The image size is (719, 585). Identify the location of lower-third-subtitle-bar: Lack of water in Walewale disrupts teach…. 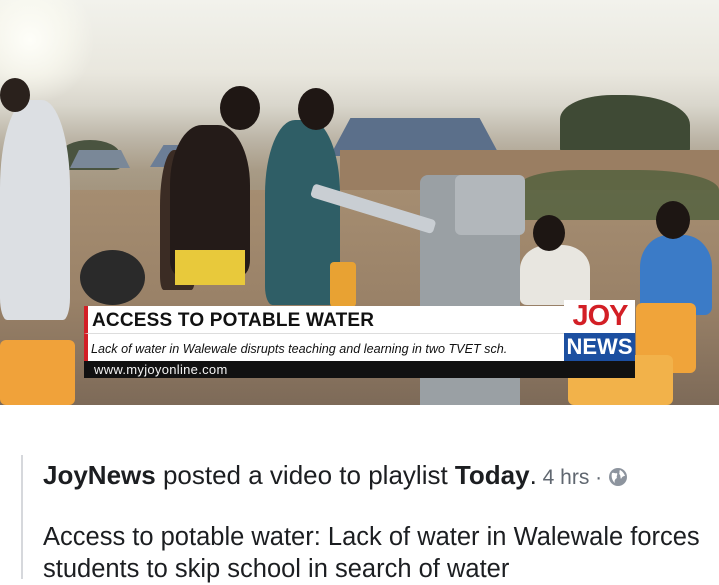
(324, 348).